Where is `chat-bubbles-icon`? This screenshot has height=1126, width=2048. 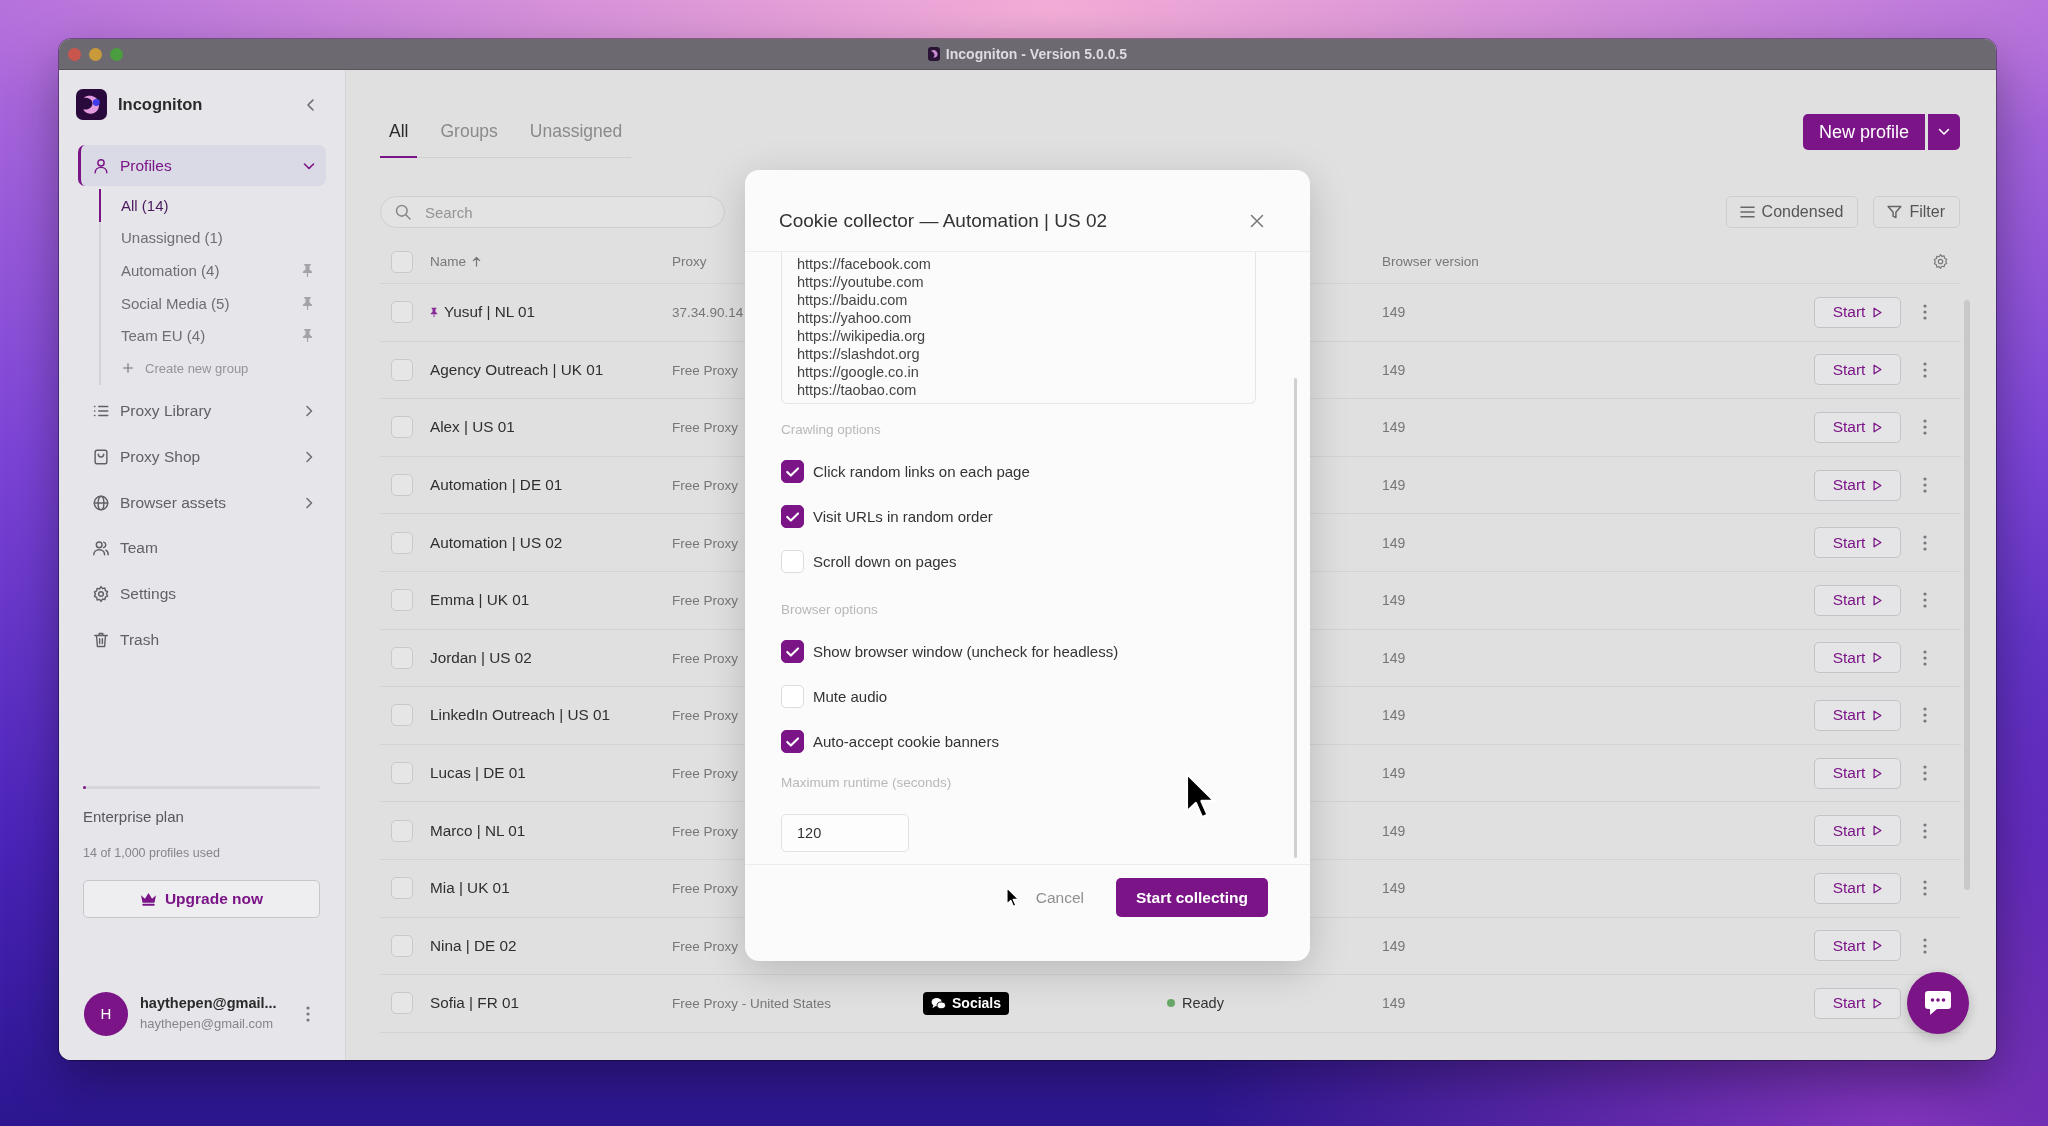 chat-bubbles-icon is located at coordinates (938, 1003).